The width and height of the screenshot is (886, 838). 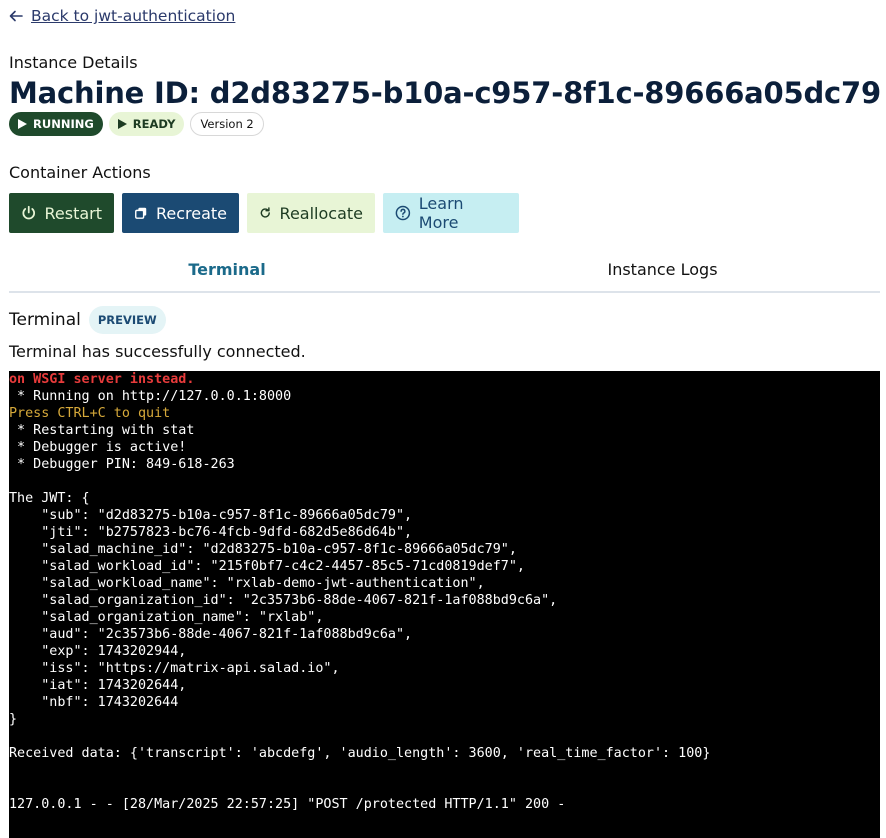 I want to click on refresh-icon, so click(x=265, y=212).